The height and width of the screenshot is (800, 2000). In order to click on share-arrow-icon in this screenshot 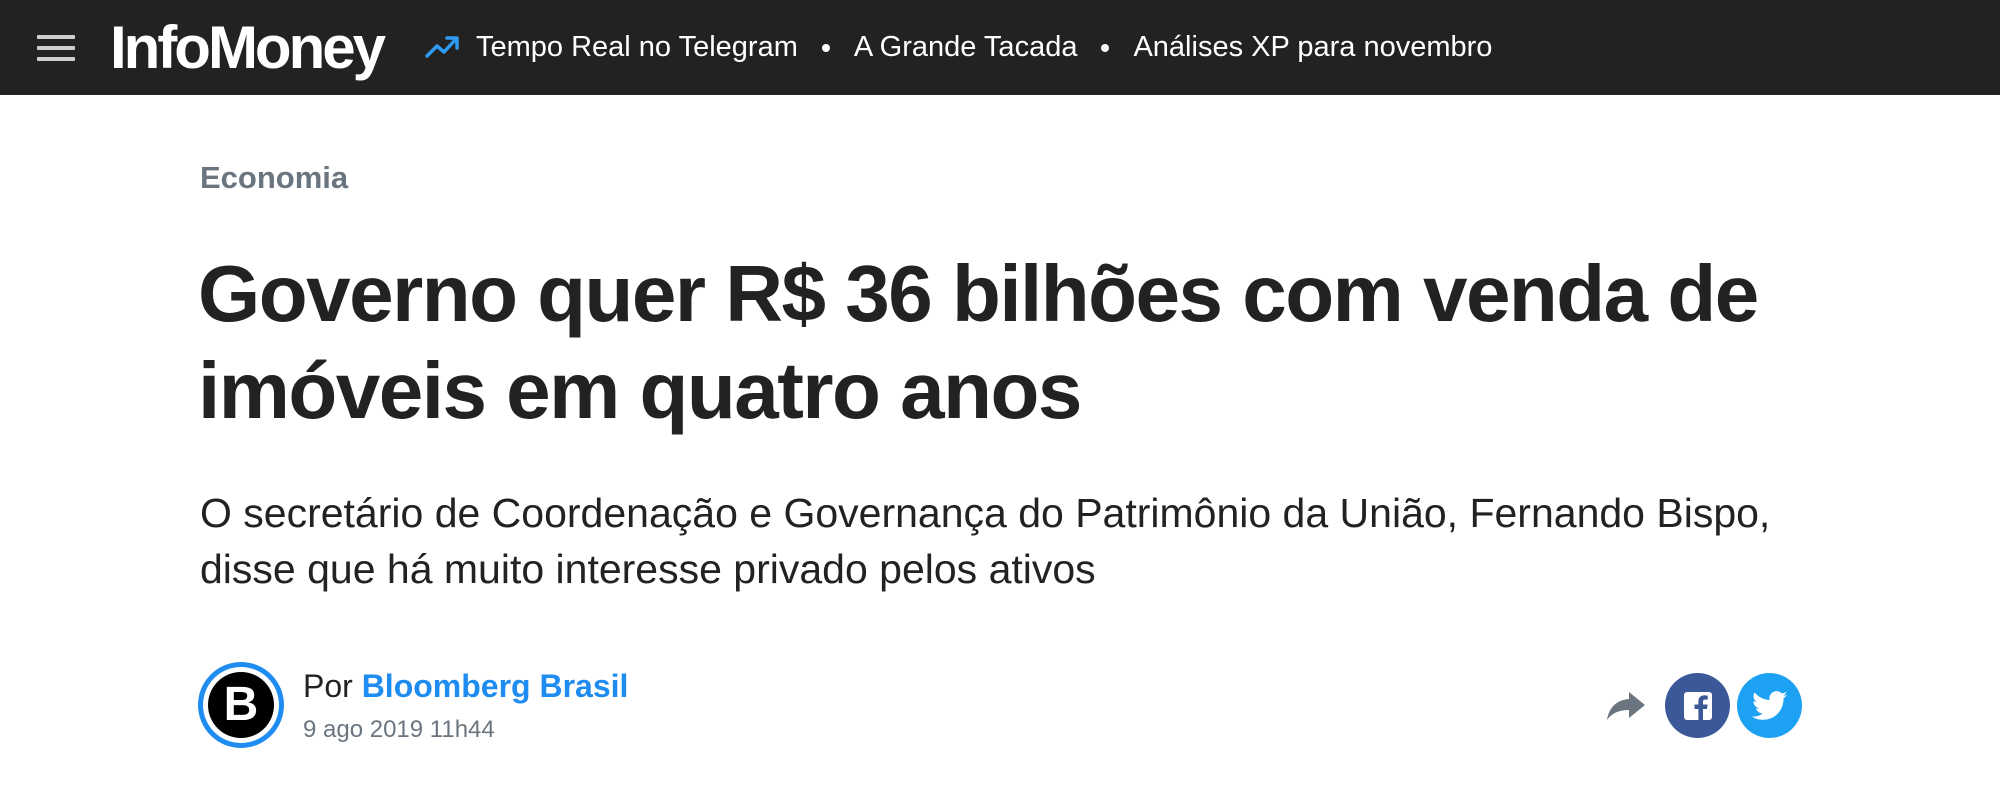, I will do `click(1626, 705)`.